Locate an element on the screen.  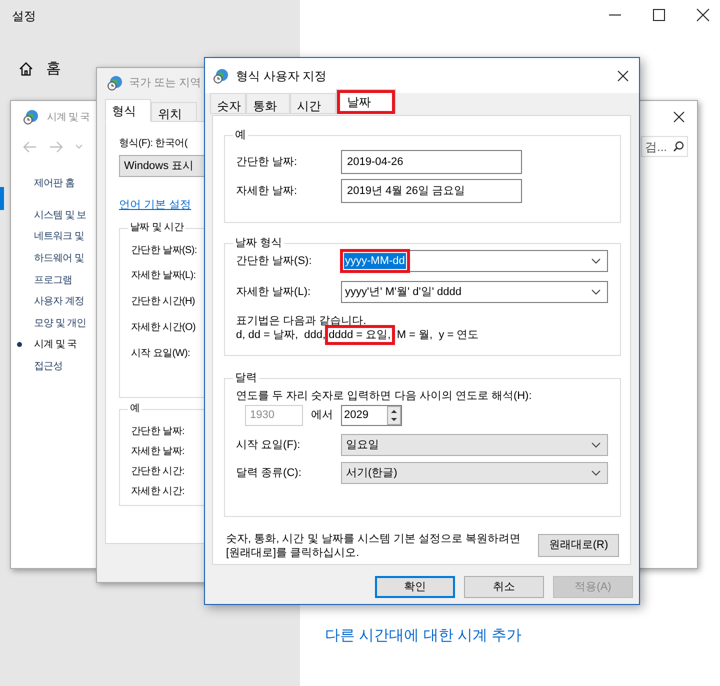
tab: 위치 is located at coordinates (174, 112).